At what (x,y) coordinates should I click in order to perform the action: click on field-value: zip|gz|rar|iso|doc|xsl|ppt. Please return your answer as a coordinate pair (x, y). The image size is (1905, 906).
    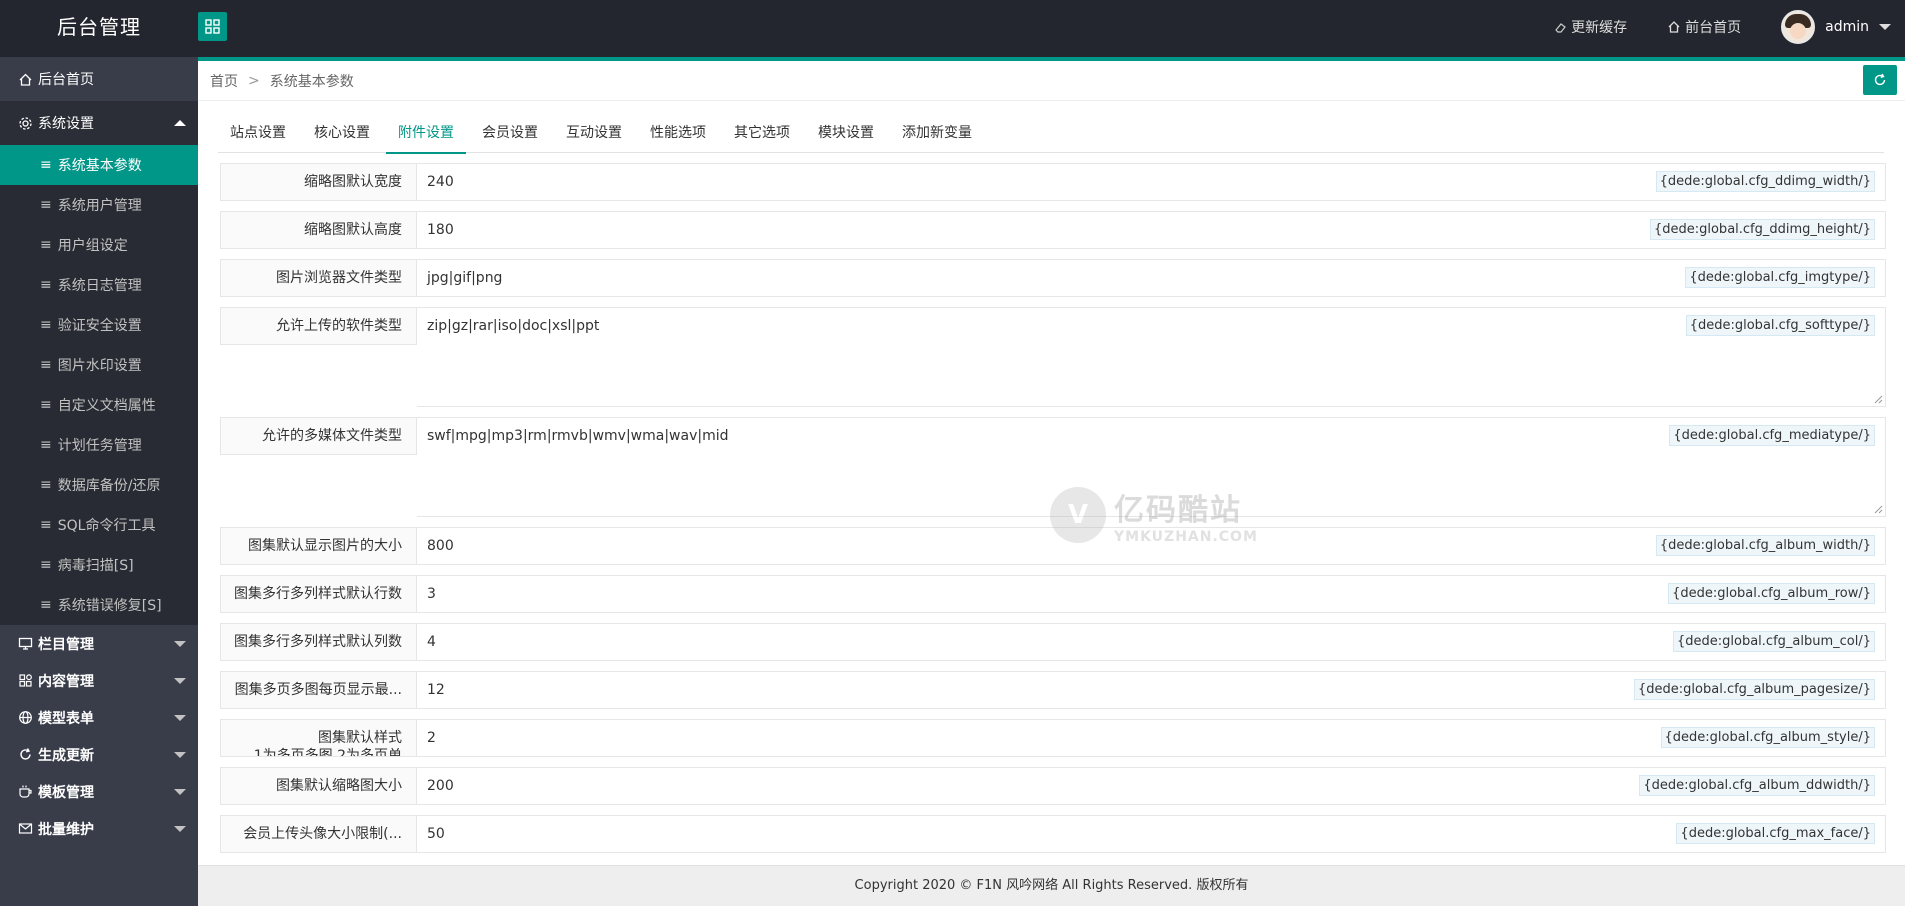
    Looking at the image, I should click on (513, 326).